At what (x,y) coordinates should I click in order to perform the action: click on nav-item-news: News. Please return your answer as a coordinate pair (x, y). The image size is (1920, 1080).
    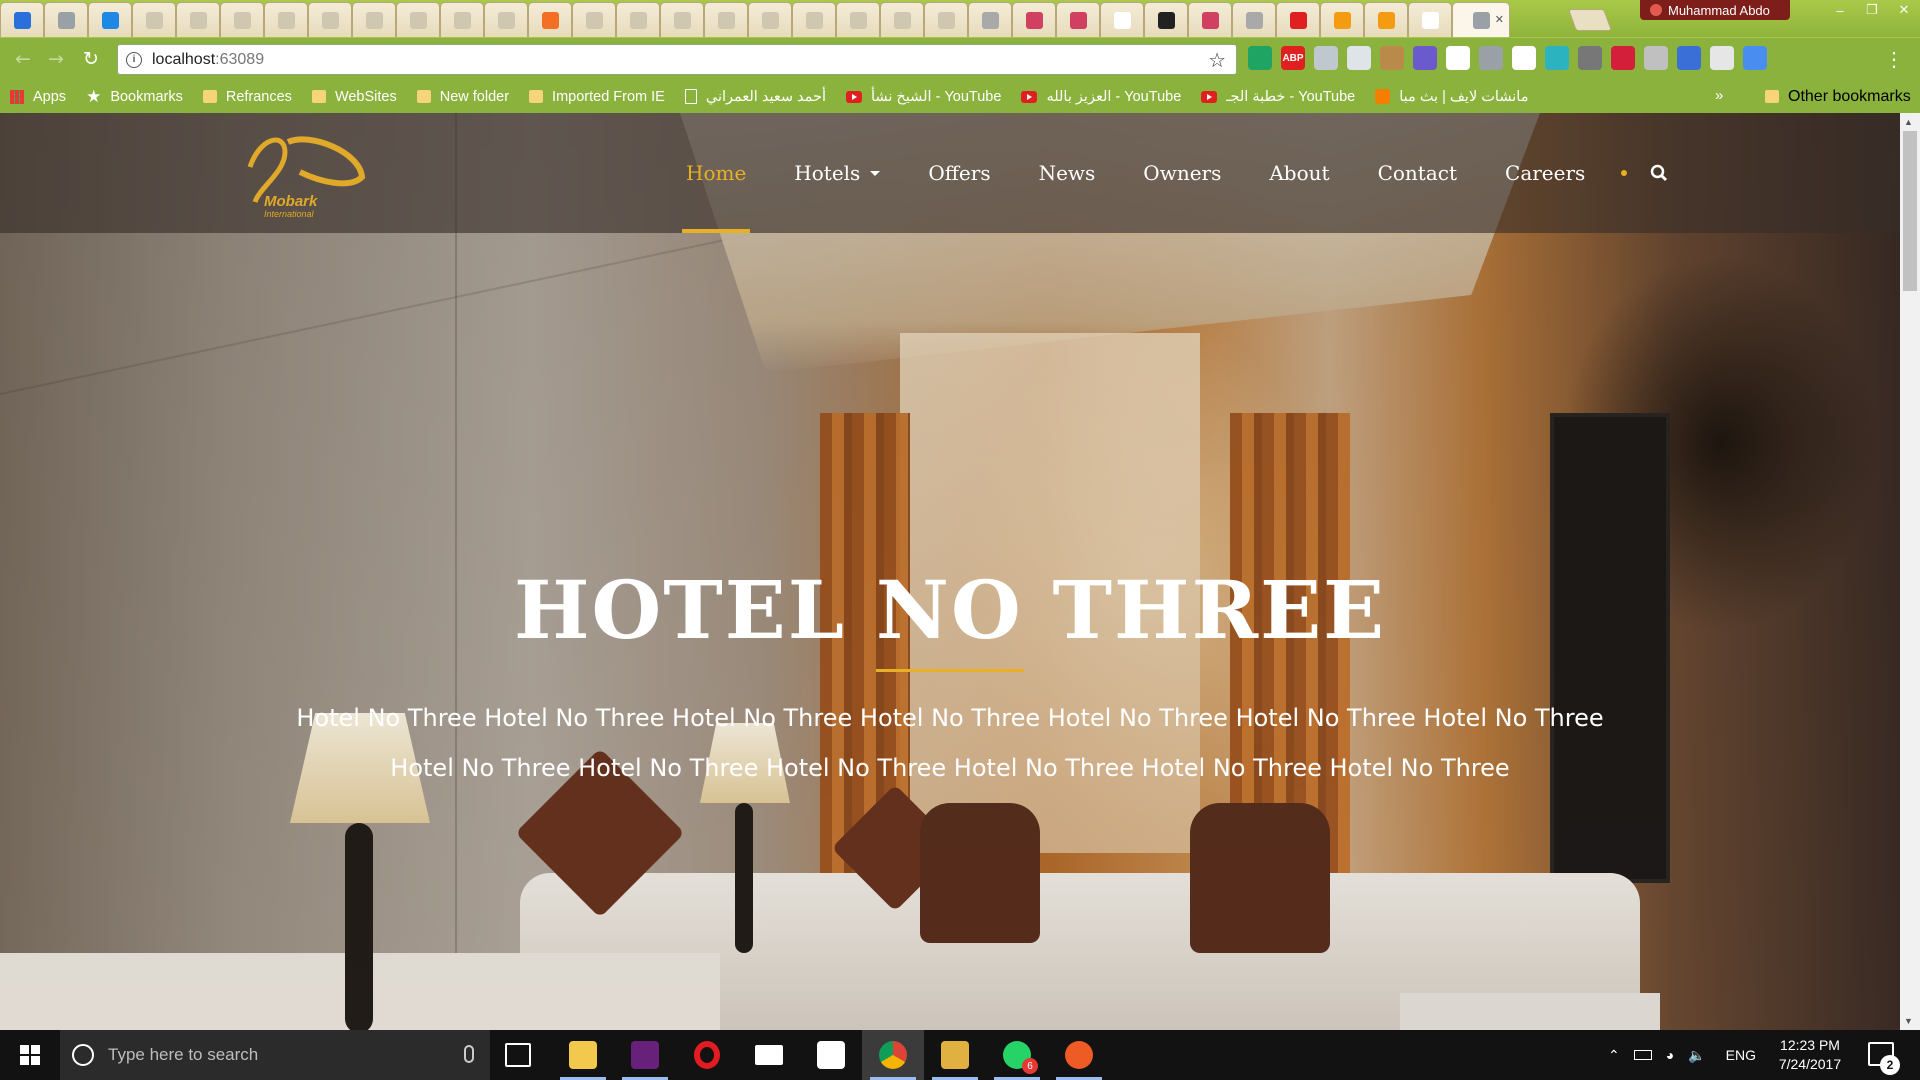
    Looking at the image, I should click on (1067, 173).